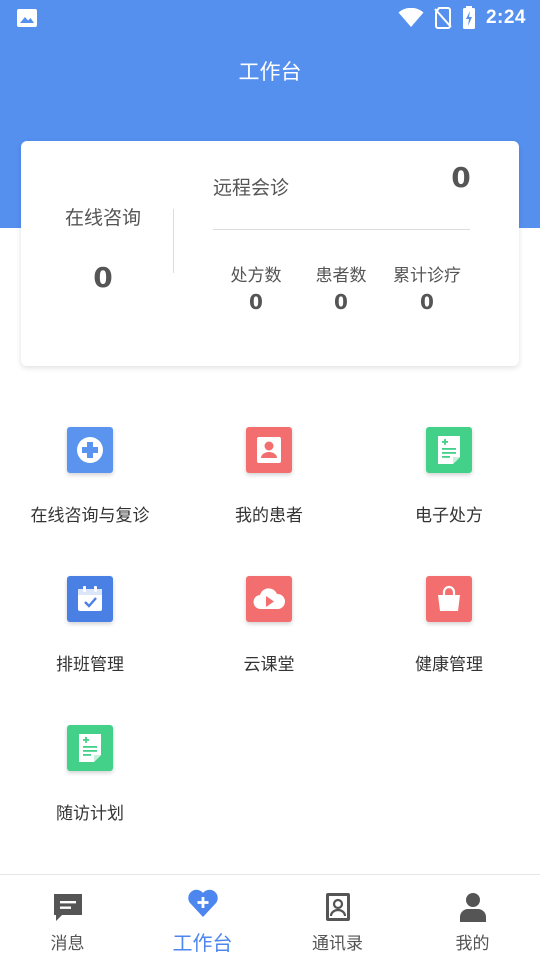 The height and width of the screenshot is (960, 540). I want to click on no-sim-icon, so click(443, 18).